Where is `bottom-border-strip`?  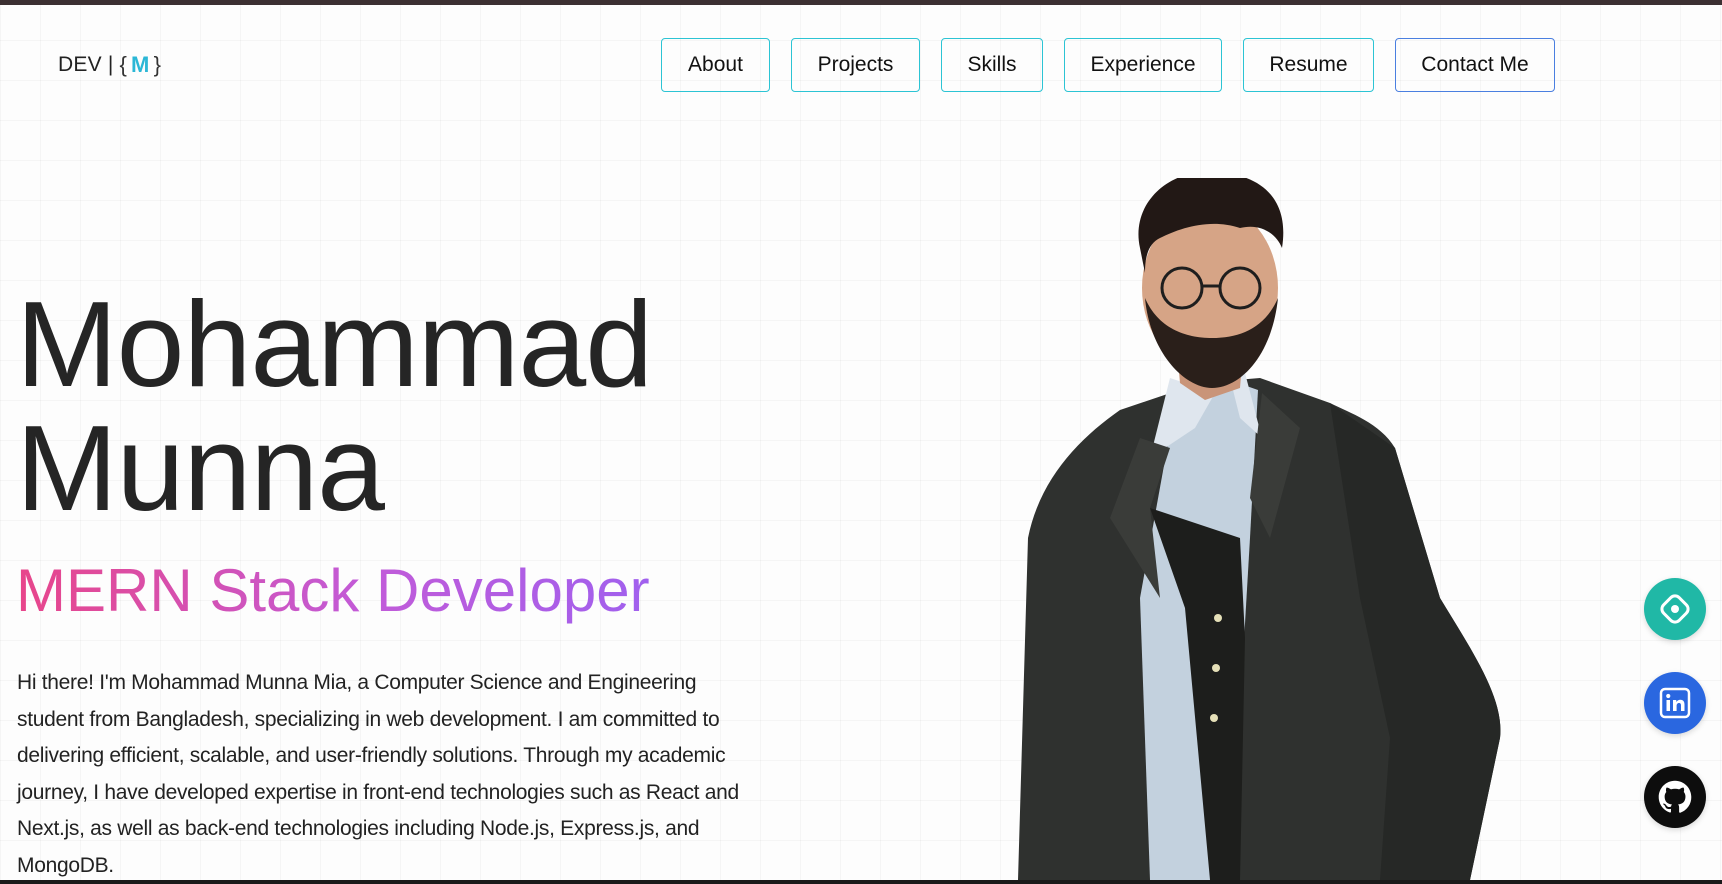 bottom-border-strip is located at coordinates (861, 882).